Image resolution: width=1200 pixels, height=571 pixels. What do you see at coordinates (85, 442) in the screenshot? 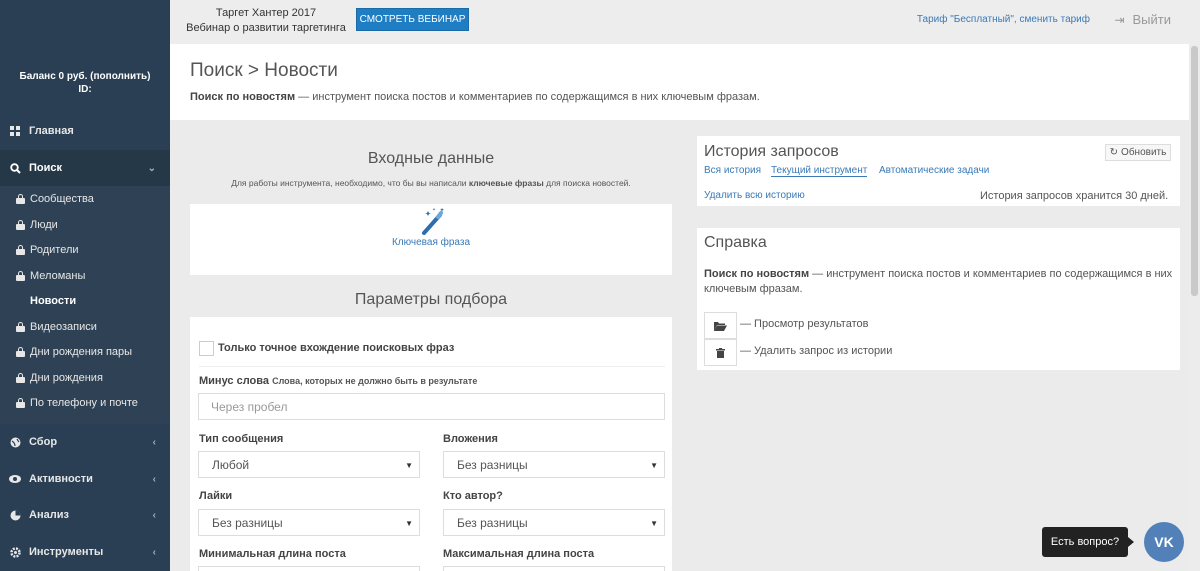
I see `sidebar-item-collect: Сбор ‹` at bounding box center [85, 442].